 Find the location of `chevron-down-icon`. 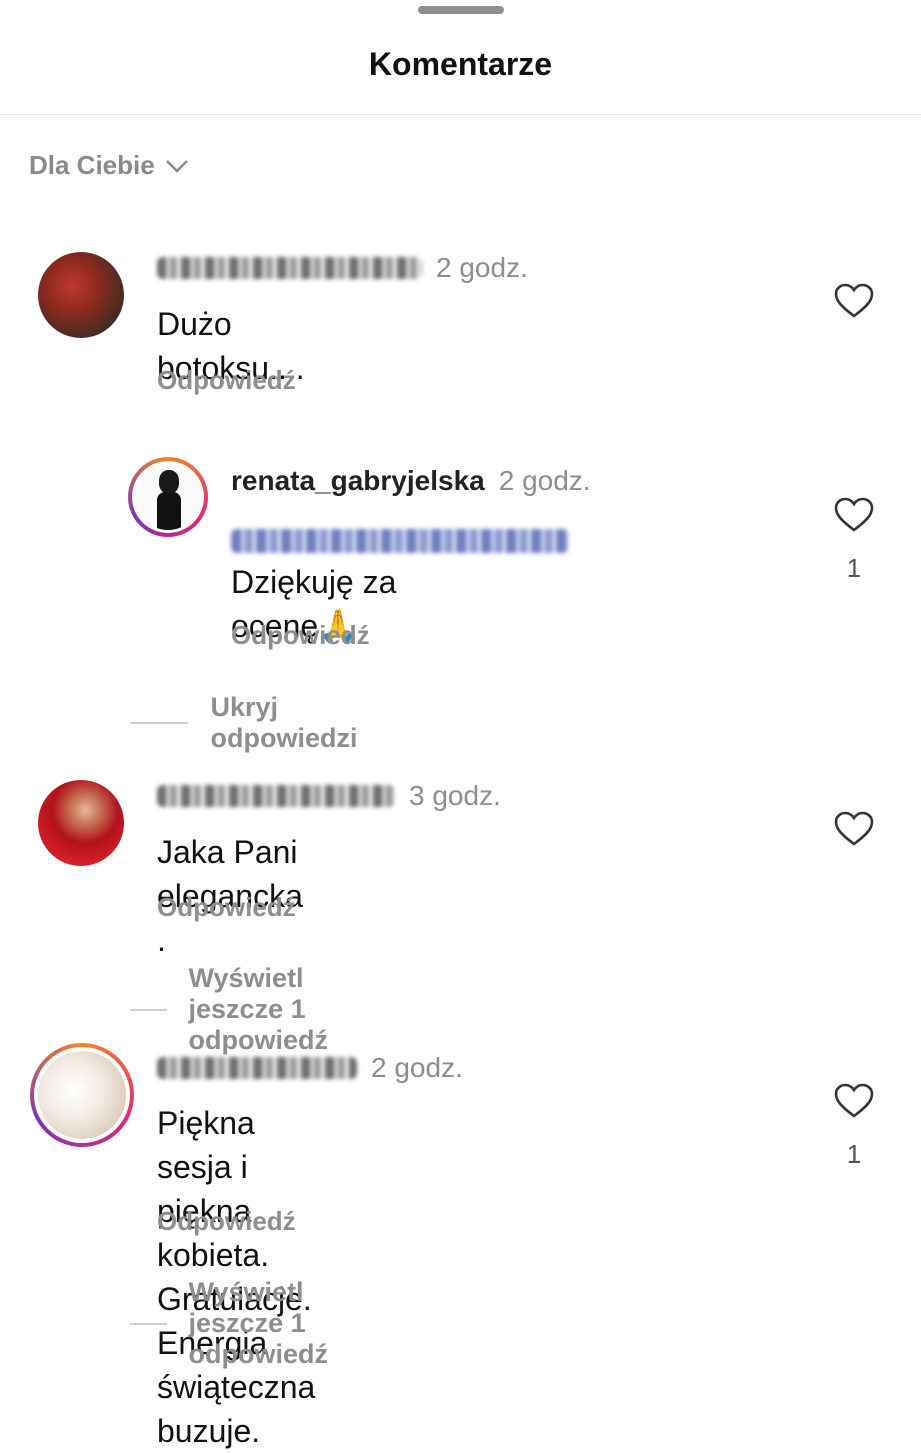

chevron-down-icon is located at coordinates (176, 166).